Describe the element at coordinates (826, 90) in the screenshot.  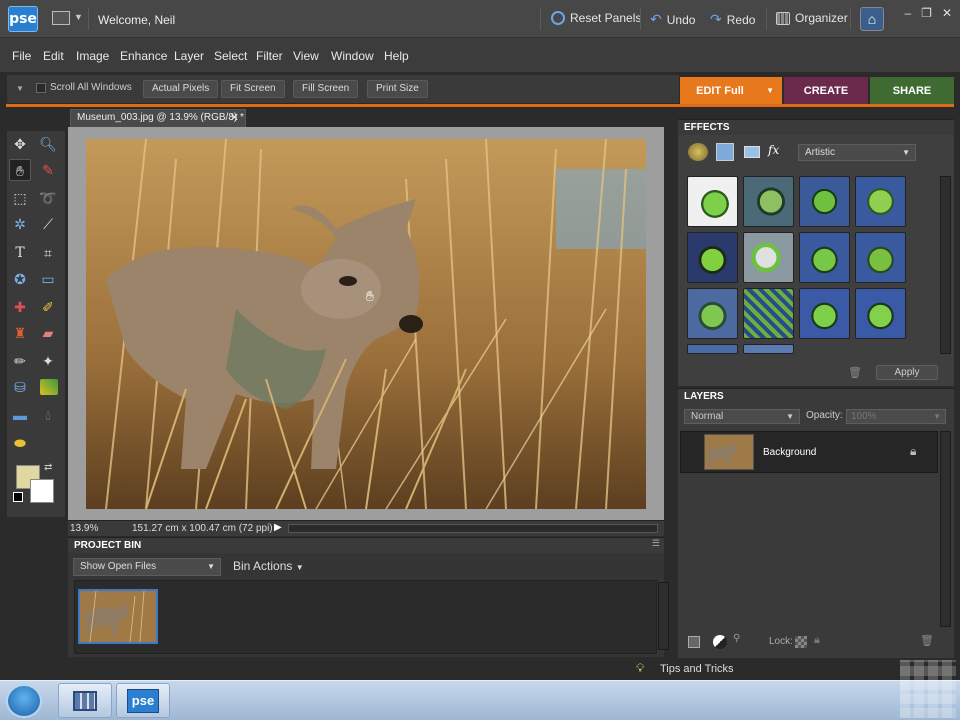
I see `tab-create: CREATE` at that location.